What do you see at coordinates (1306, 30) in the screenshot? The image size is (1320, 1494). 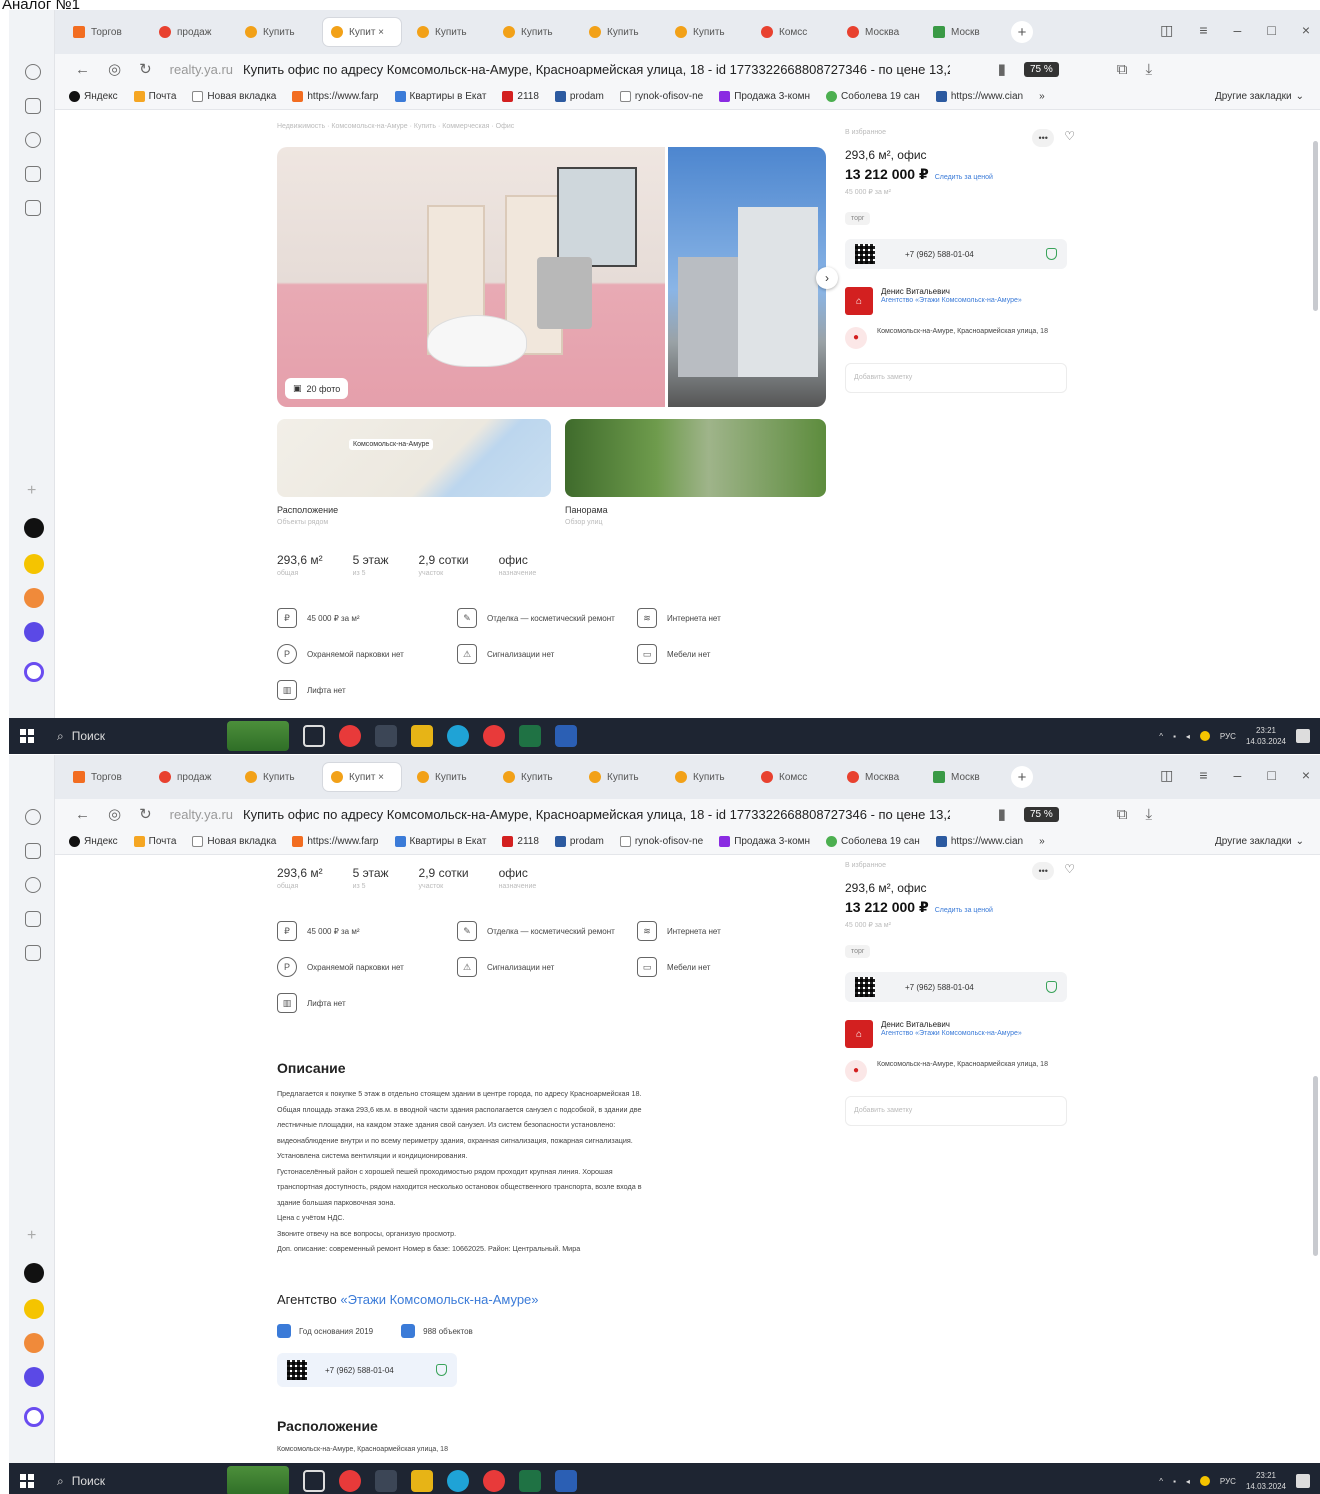 I see `close-icon: ×` at bounding box center [1306, 30].